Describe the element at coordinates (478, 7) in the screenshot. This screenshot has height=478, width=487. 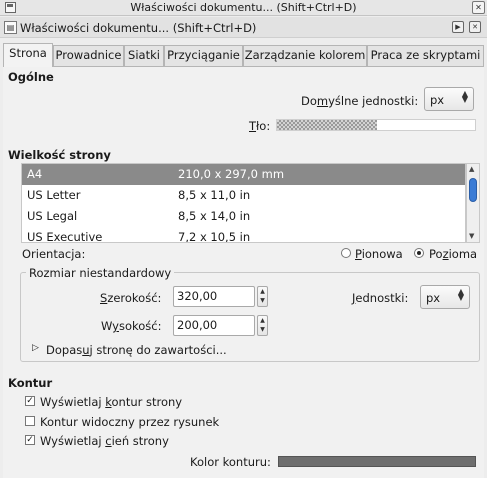
I see `close-window-button: ✕` at that location.